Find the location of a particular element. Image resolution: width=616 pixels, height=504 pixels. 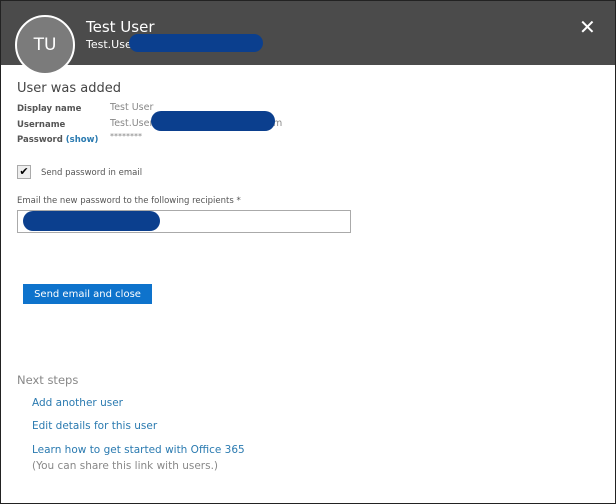

display-name-label: Display name is located at coordinates (49, 109).